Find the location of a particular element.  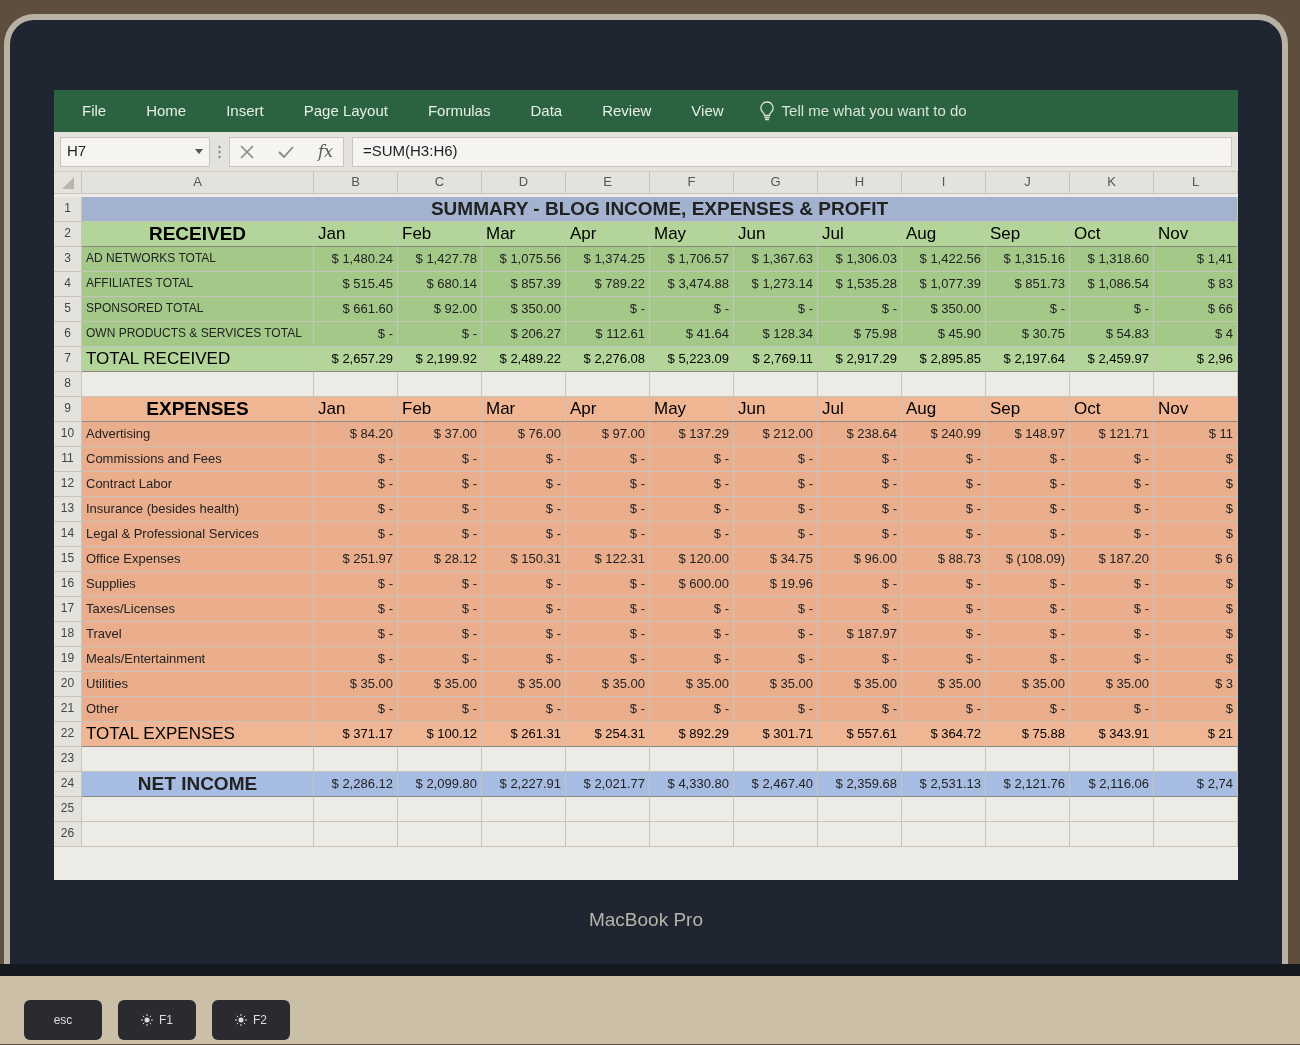

column-header: G is located at coordinates (776, 183).